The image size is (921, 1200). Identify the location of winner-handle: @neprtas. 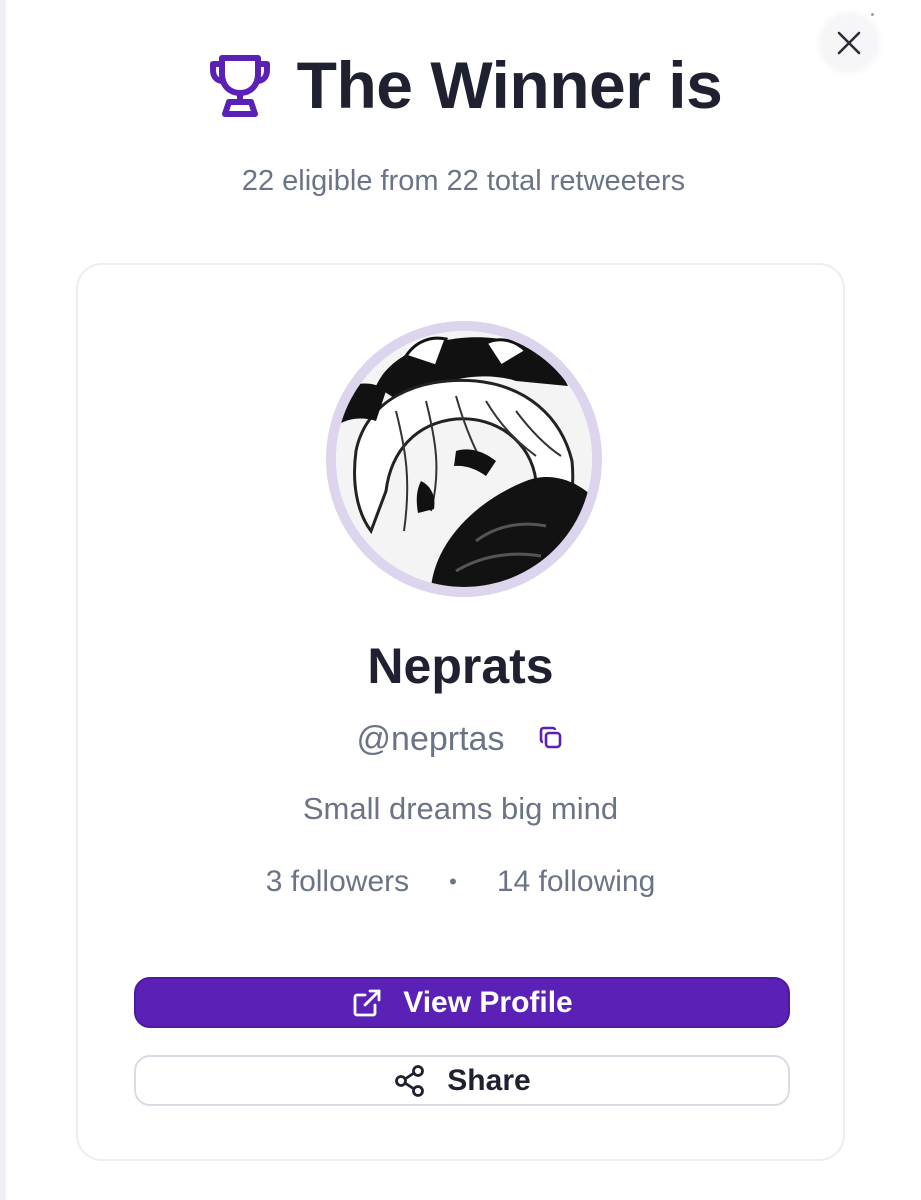
(430, 739).